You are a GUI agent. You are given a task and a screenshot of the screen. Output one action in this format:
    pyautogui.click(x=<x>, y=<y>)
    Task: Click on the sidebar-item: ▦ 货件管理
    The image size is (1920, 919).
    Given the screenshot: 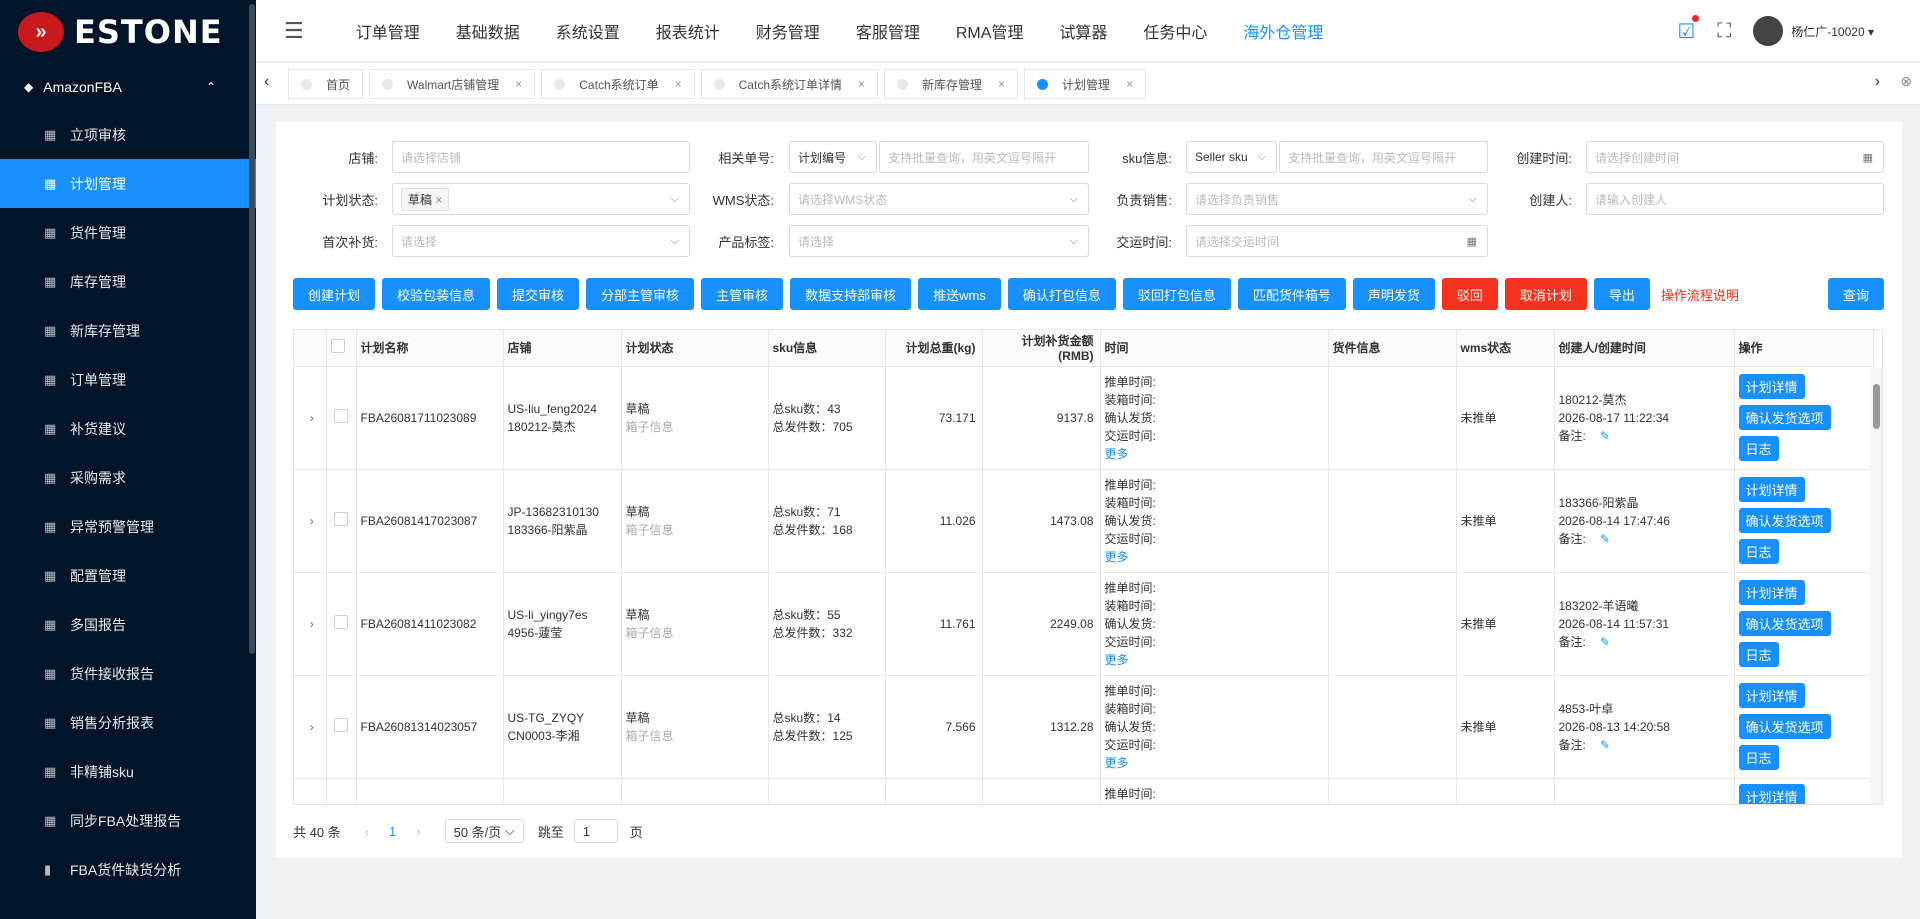 What is the action you would take?
    pyautogui.click(x=128, y=232)
    